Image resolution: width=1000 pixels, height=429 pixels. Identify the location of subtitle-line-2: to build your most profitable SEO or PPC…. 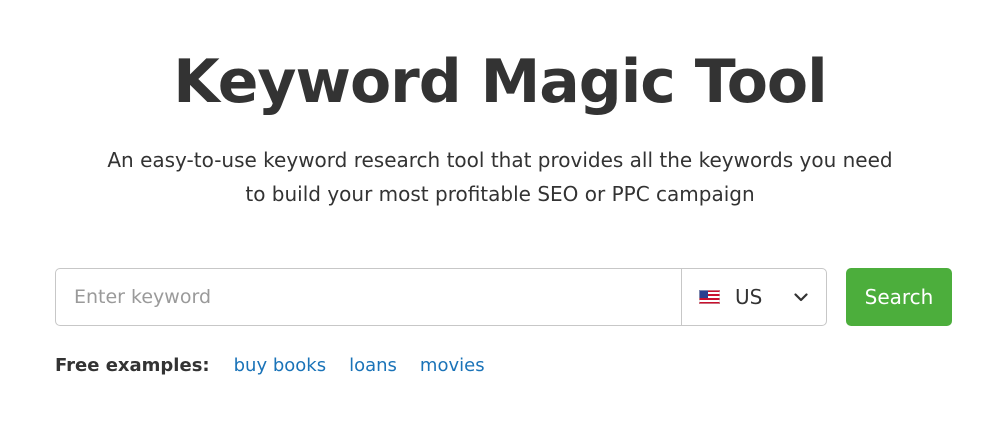
(500, 194).